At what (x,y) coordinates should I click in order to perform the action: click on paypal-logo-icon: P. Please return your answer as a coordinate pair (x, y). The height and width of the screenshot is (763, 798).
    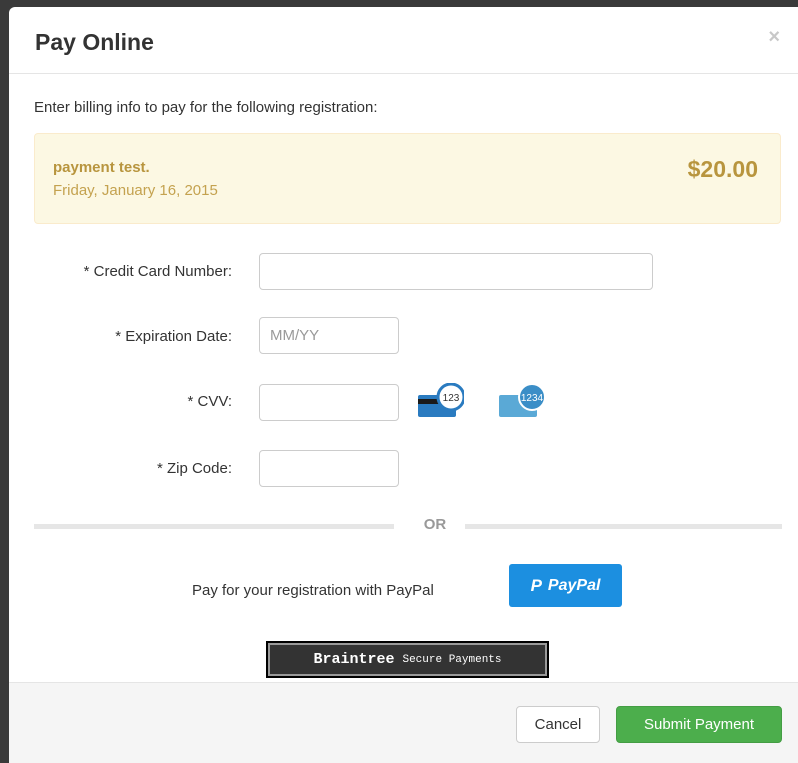
    Looking at the image, I should click on (536, 585).